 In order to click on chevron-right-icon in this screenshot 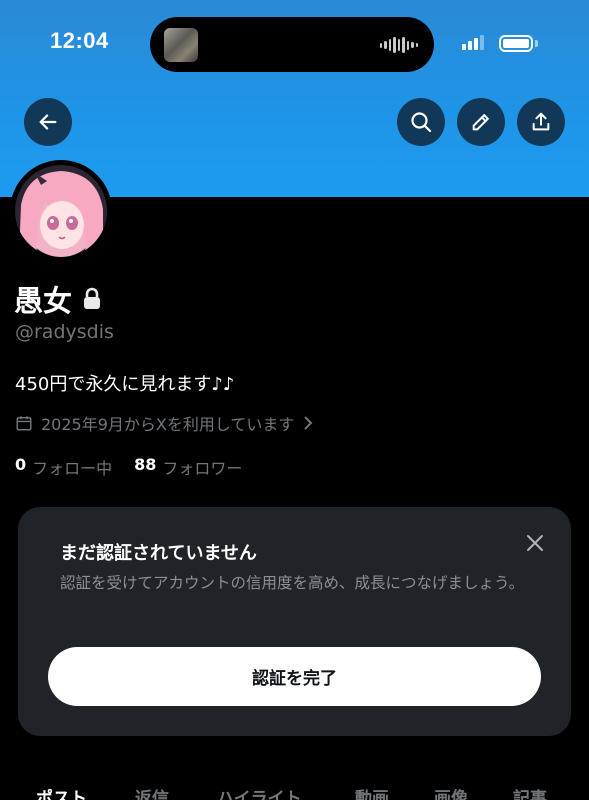, I will do `click(308, 423)`.